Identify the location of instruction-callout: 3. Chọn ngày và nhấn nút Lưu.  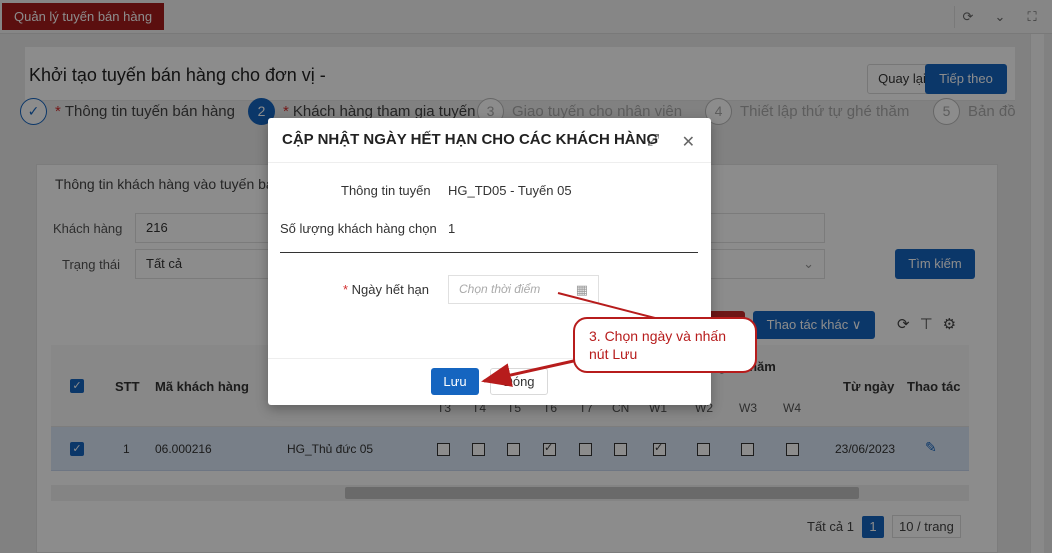
(665, 345).